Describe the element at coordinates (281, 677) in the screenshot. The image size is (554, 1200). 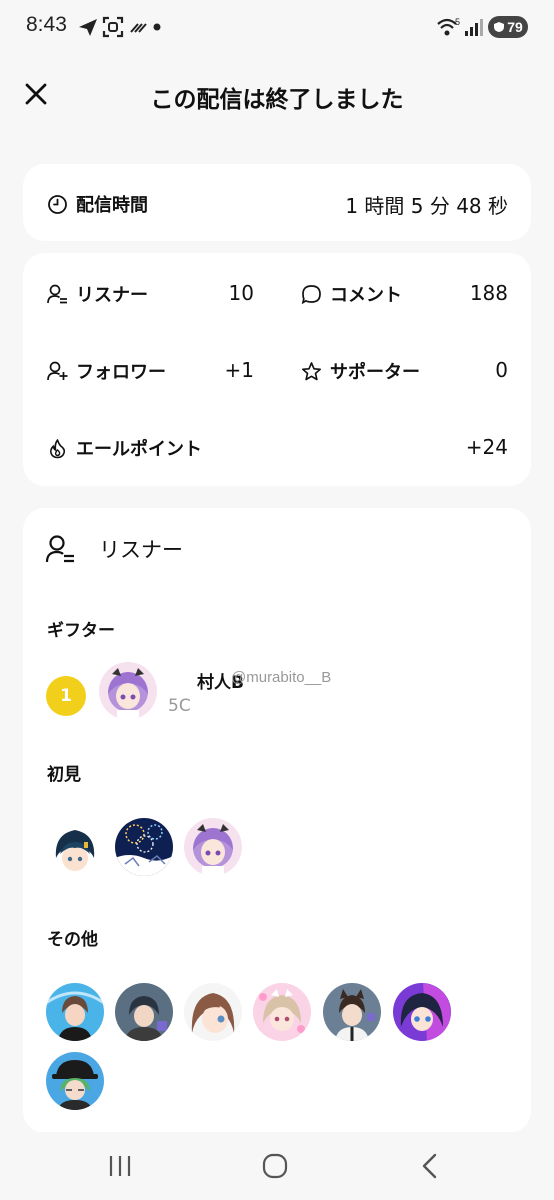
I see `gifter-handle: @murabito__B` at that location.